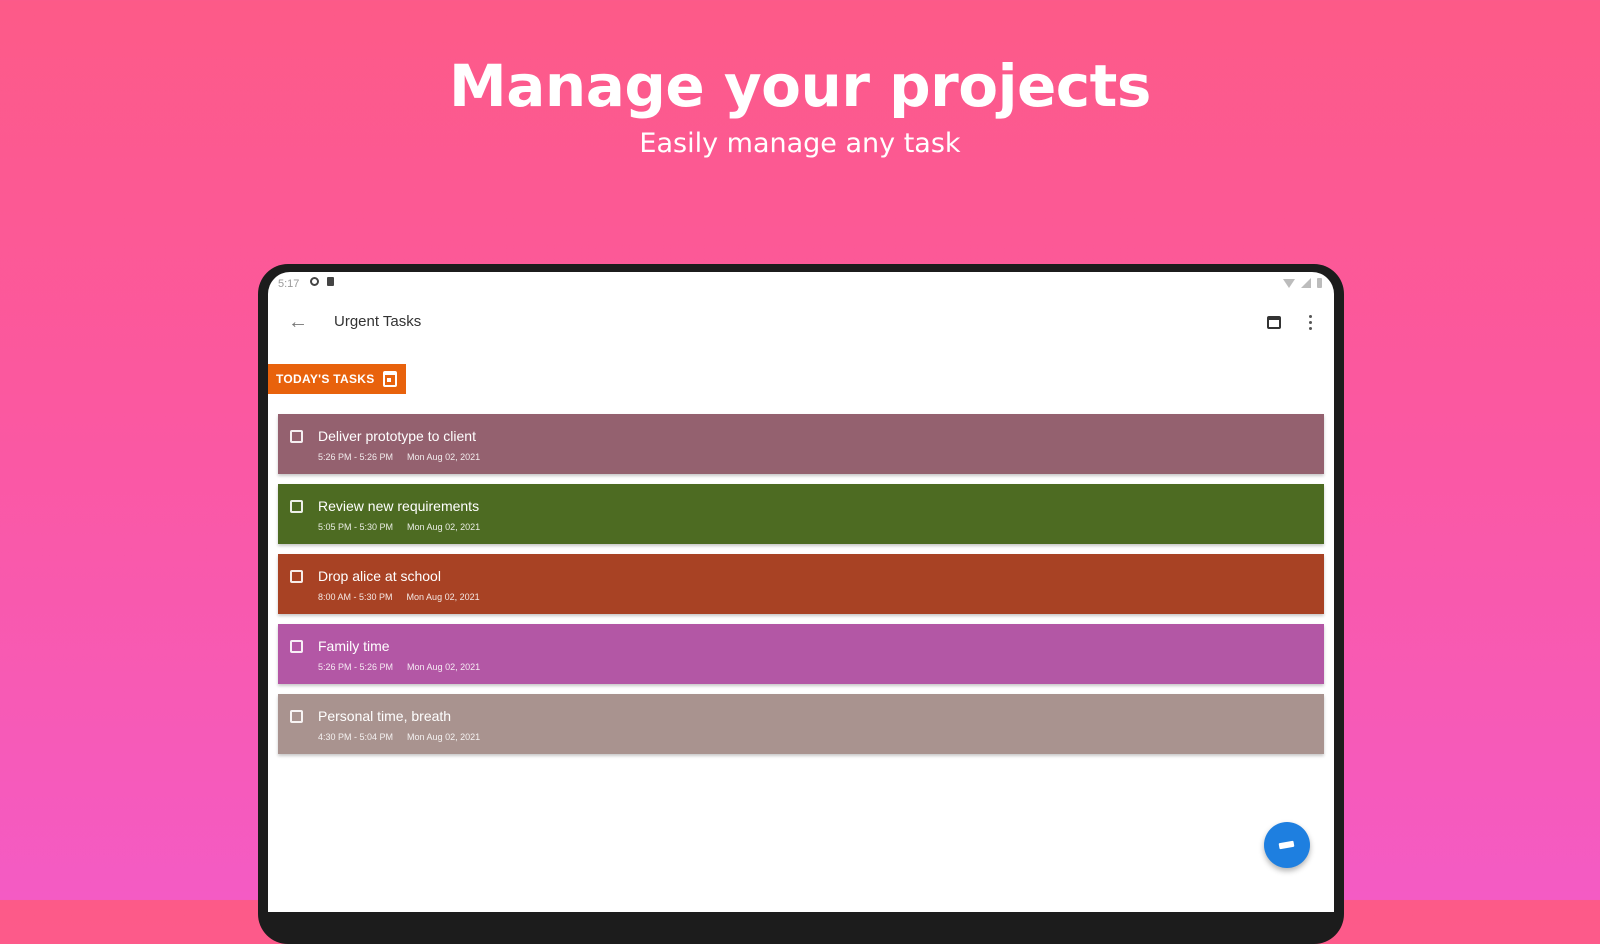 This screenshot has width=1600, height=944. I want to click on todays-tasks-header: TODAY'S TASKS, so click(337, 379).